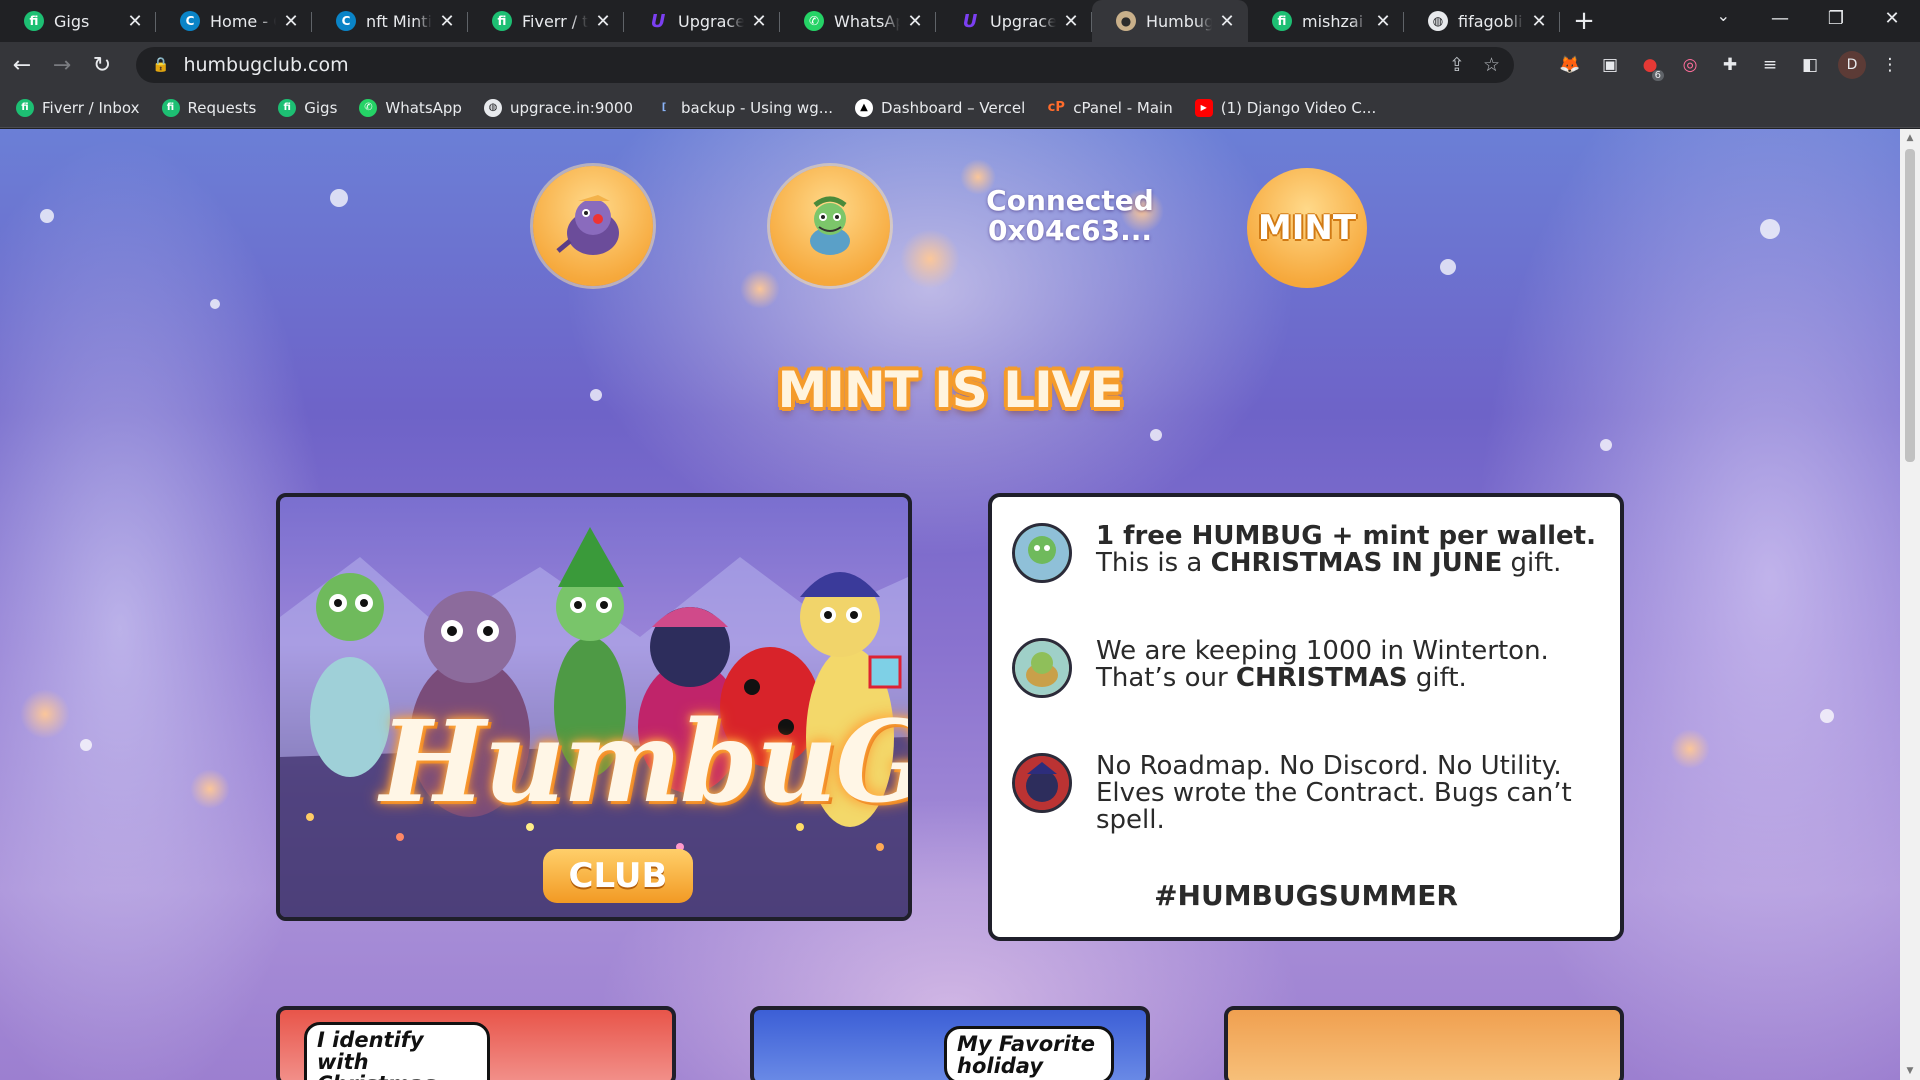  What do you see at coordinates (555, 21) in the screenshot?
I see `tab-title: Fiverr / the` at bounding box center [555, 21].